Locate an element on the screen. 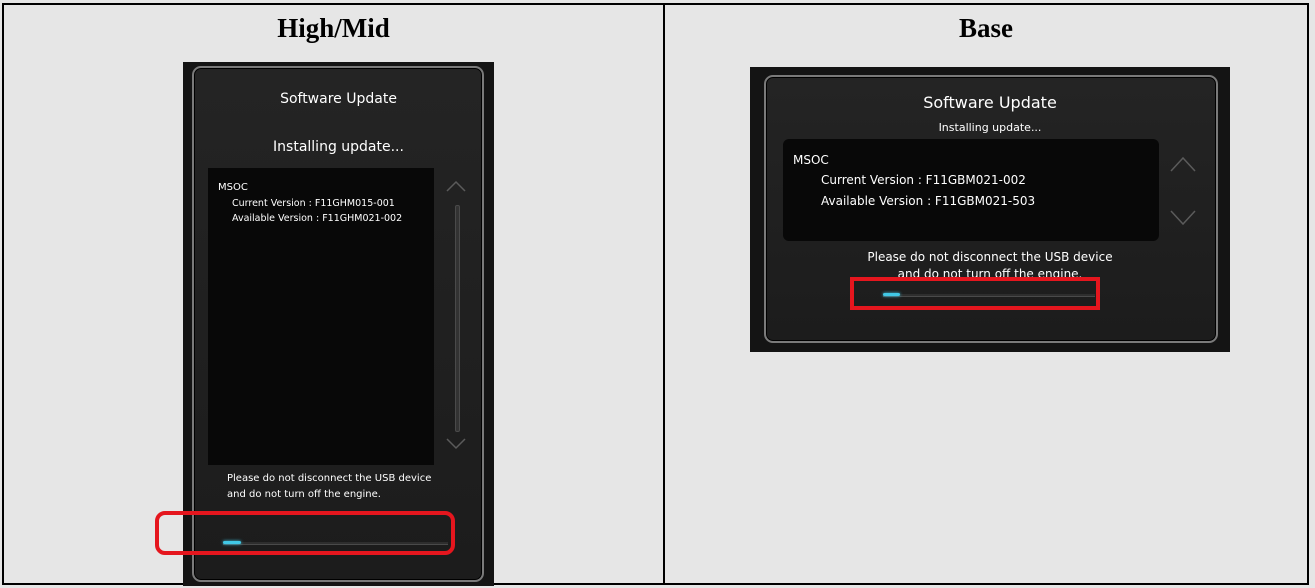 The image size is (1315, 588). warning-line-2-clip: and do not turn off the engine. is located at coordinates (990, 272).